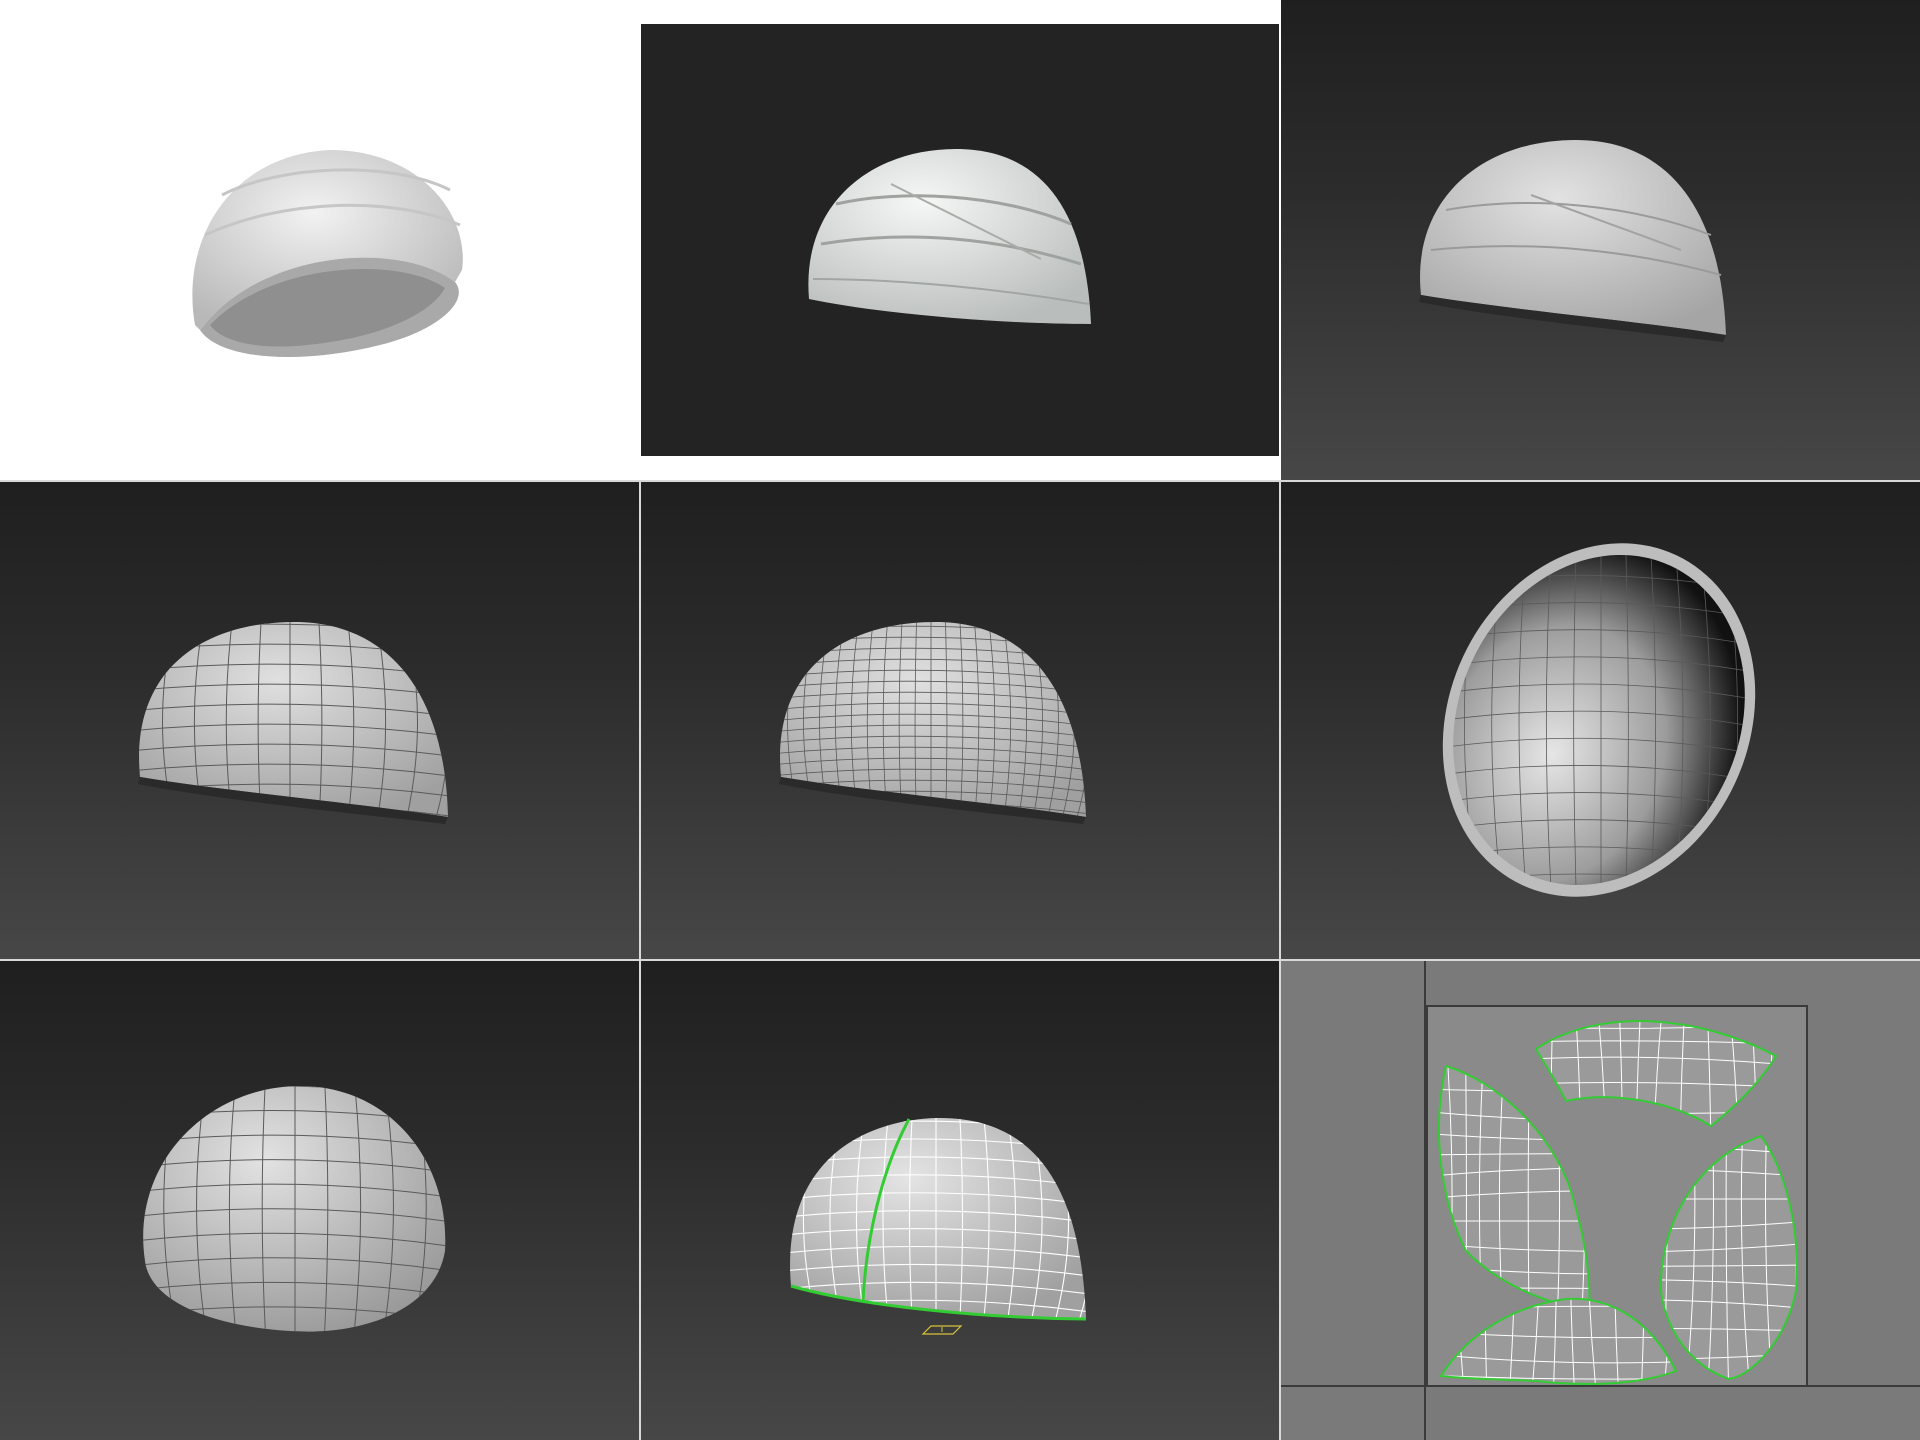 The width and height of the screenshot is (1920, 1440). I want to click on panel-dark-render, so click(960, 240).